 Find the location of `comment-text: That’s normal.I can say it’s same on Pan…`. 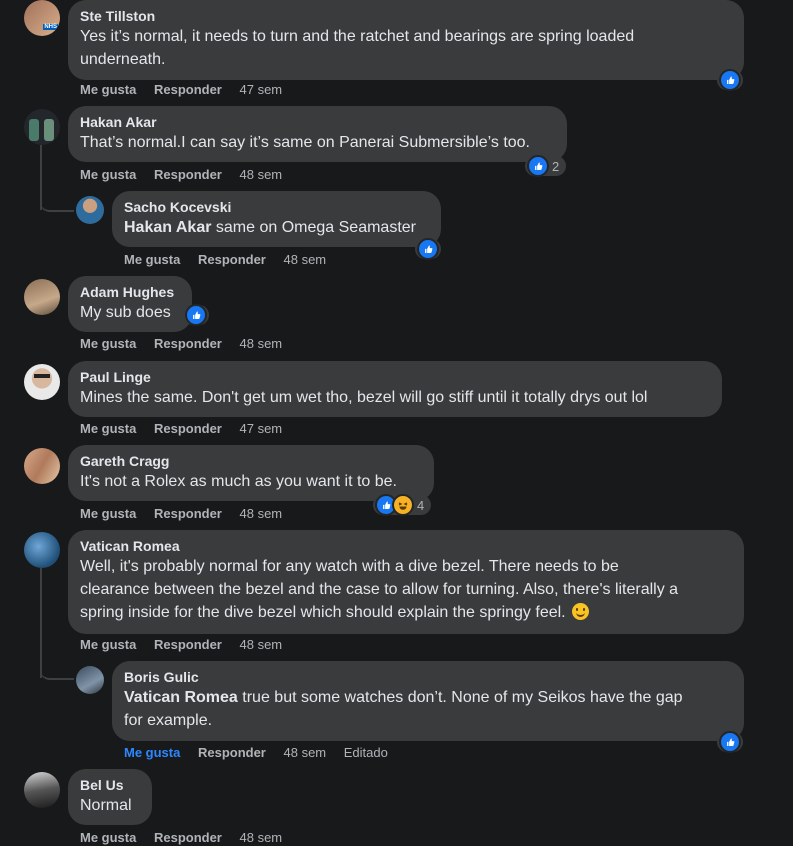

comment-text: That’s normal.I can say it’s same on Pan… is located at coordinates (305, 142).